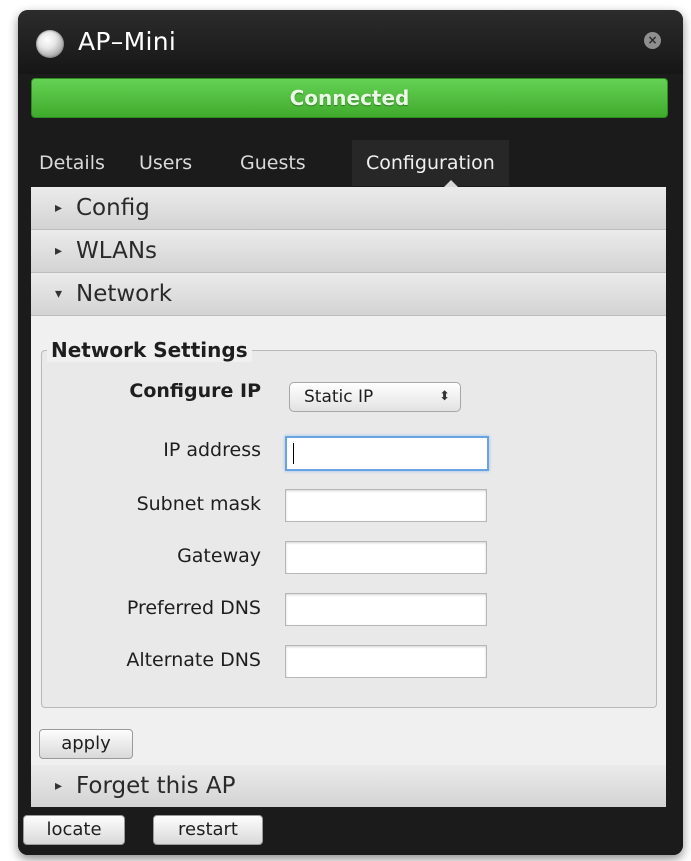 The image size is (691, 861). I want to click on tab-users: Users, so click(165, 163).